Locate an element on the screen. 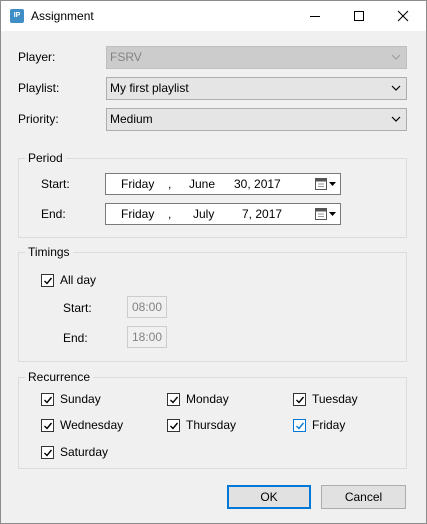  wednesday-checkbox is located at coordinates (47, 425).